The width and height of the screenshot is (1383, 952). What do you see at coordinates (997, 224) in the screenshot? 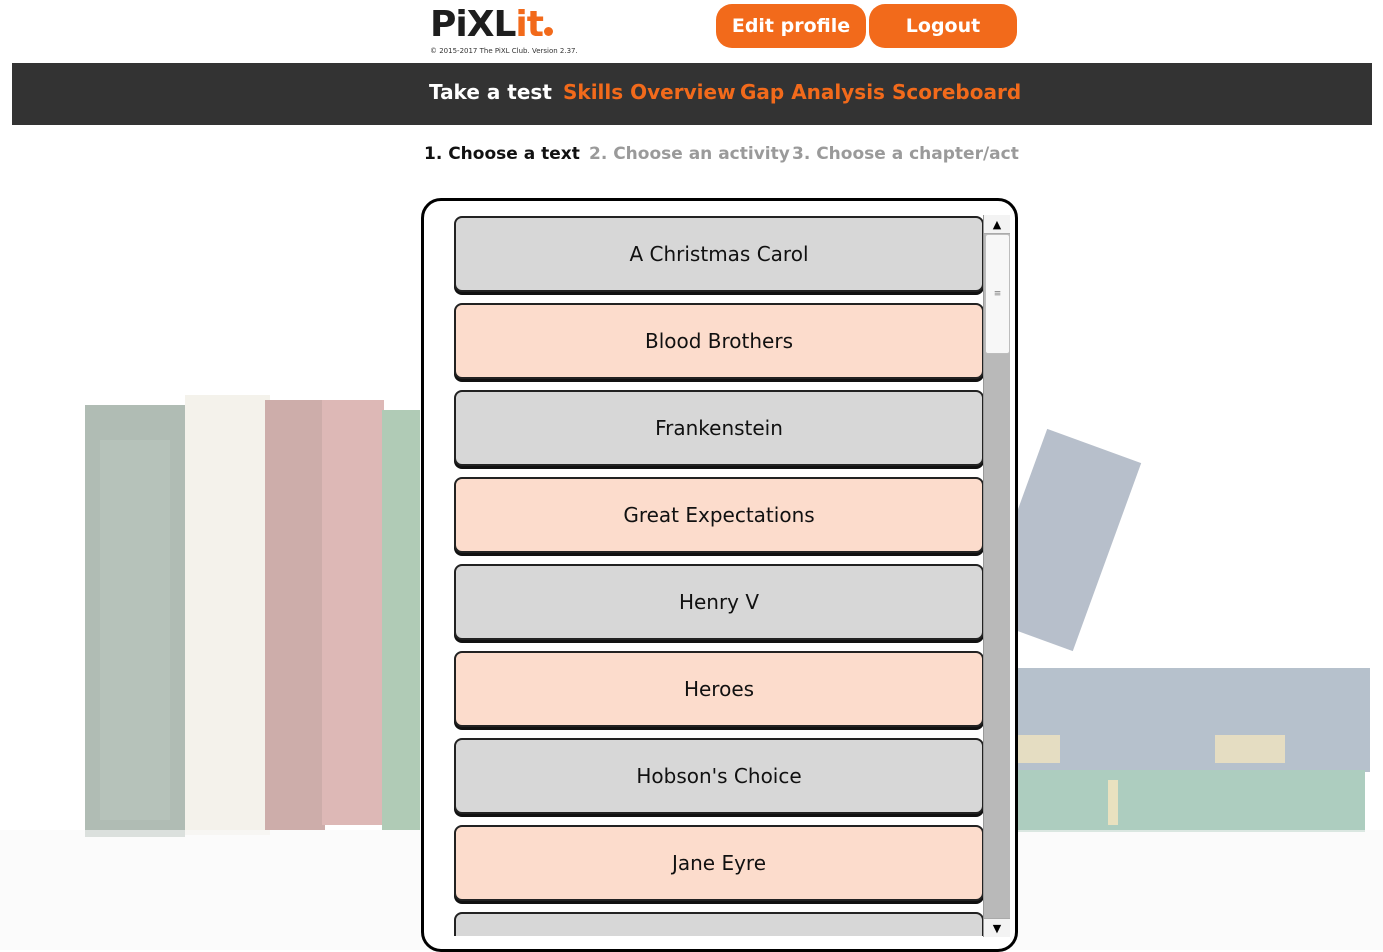
I see `arrow-up-icon: ▲` at bounding box center [997, 224].